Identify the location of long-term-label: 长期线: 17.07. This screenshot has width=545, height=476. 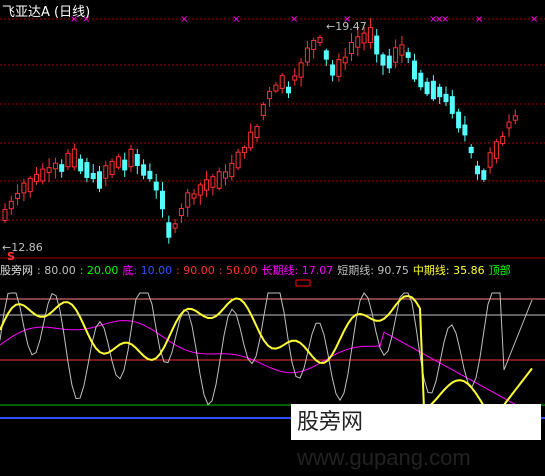
(297, 270).